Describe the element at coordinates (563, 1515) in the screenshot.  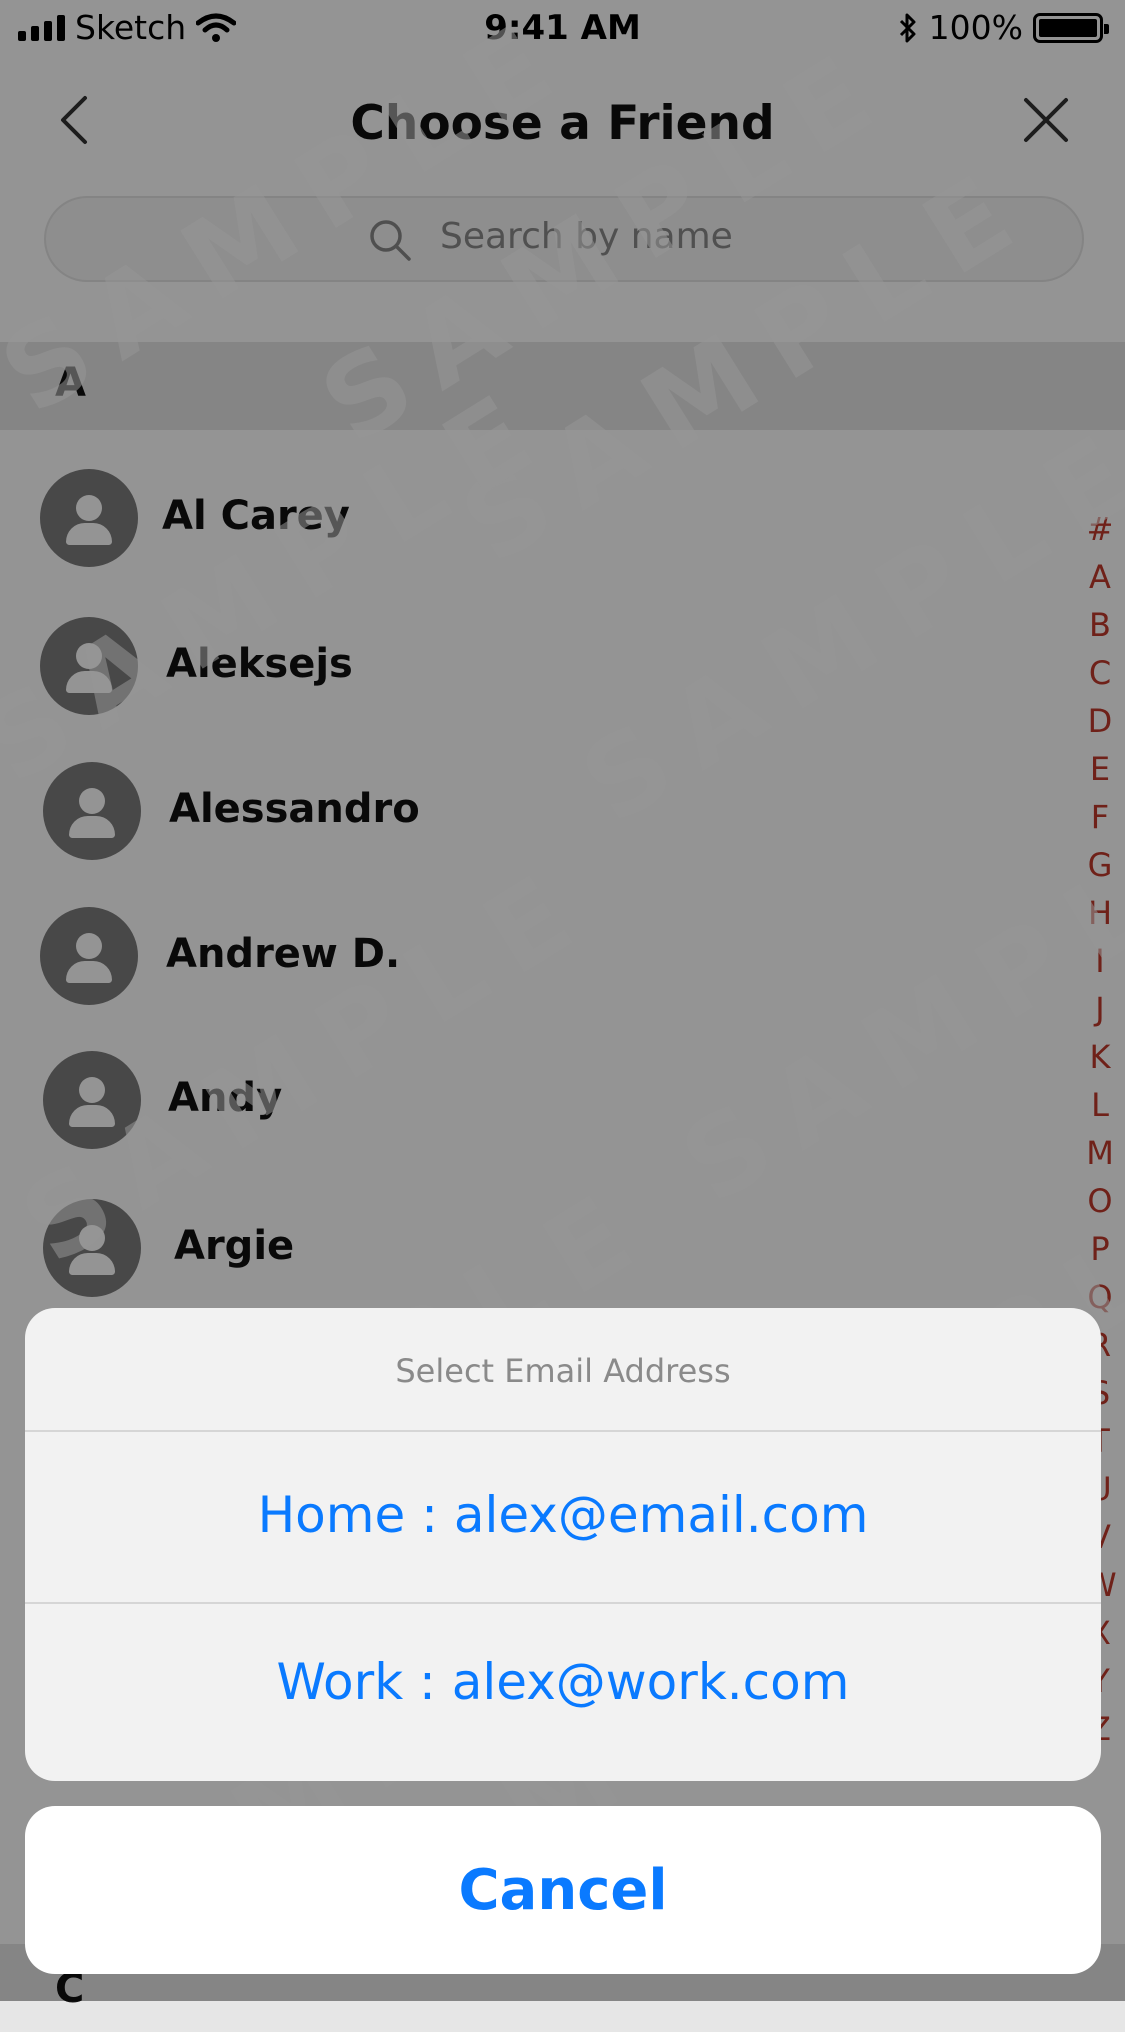
I see `home-email-option: Home : alex@email.com` at that location.